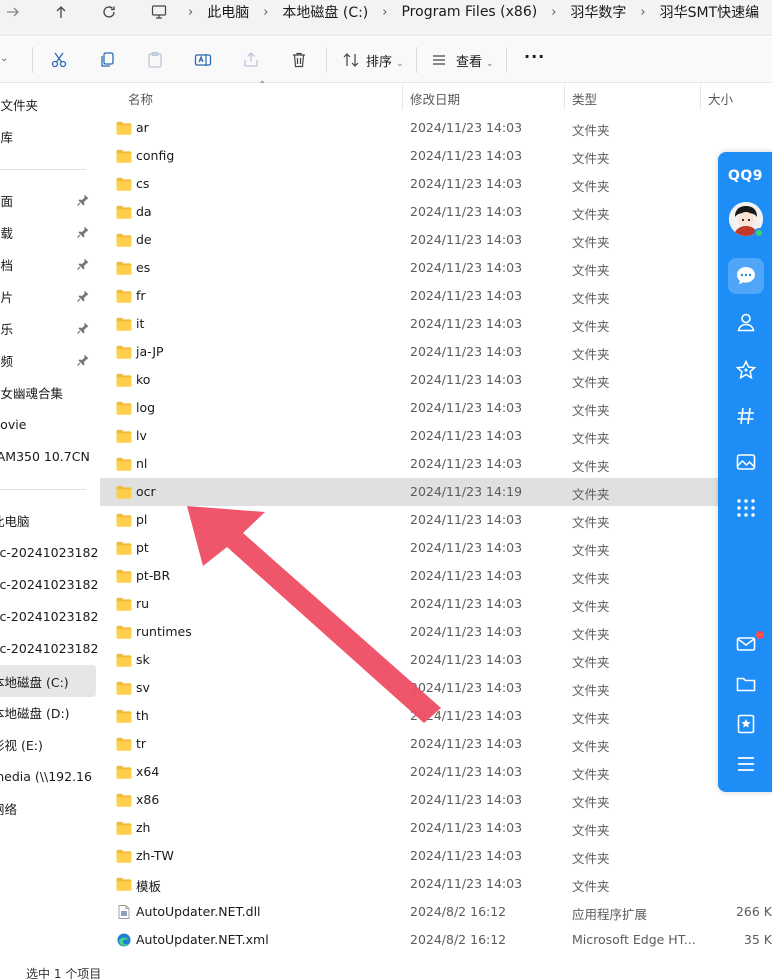 The image size is (772, 979). I want to click on sidebar-item-folder: 倩女幽魂合集, so click(48, 392).